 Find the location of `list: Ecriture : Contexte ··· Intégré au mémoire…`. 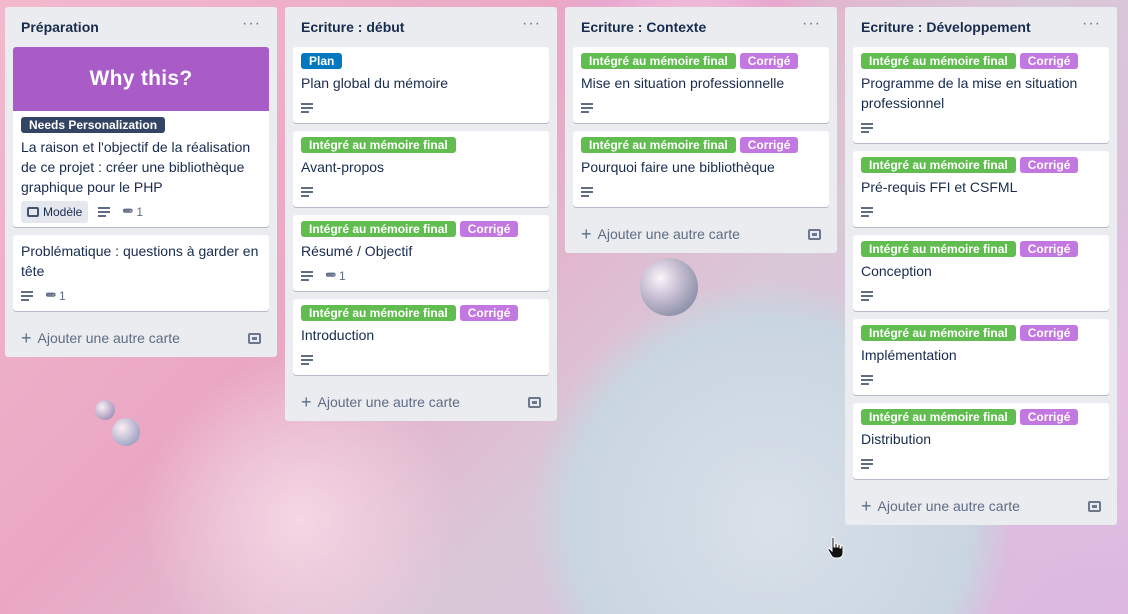

list: Ecriture : Contexte ··· Intégré au mémoire… is located at coordinates (701, 130).